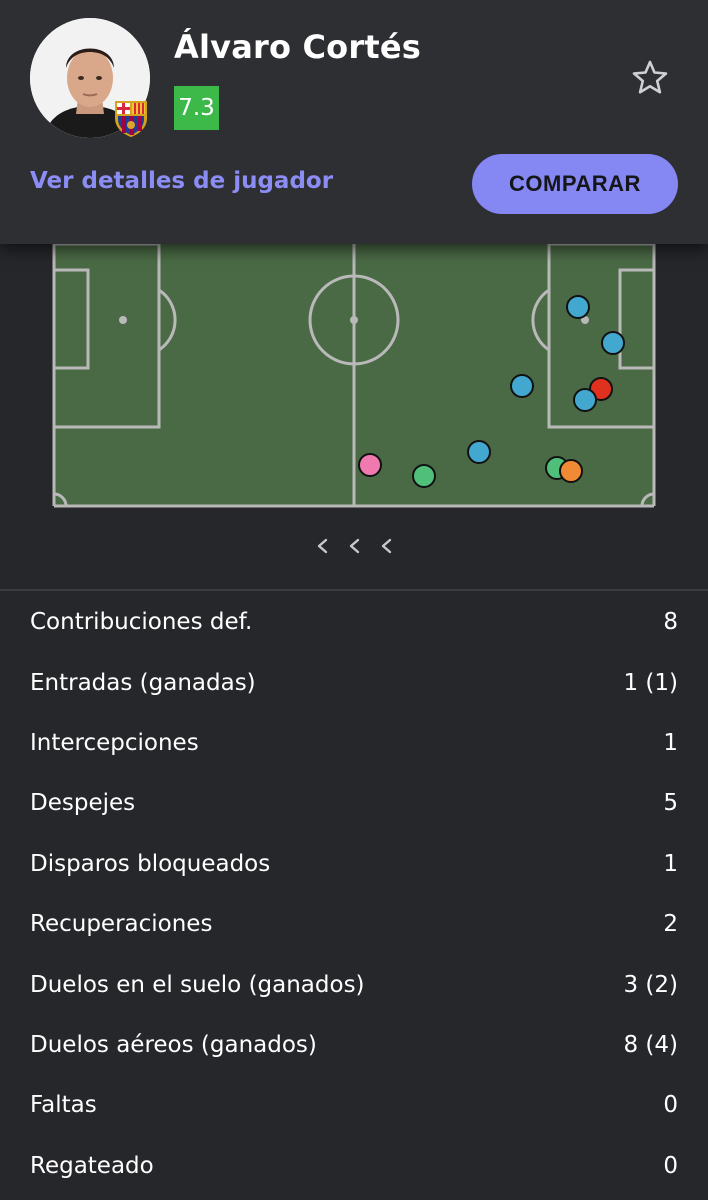 The height and width of the screenshot is (1200, 708). I want to click on stat-label: Disparos bloqueados, so click(150, 863).